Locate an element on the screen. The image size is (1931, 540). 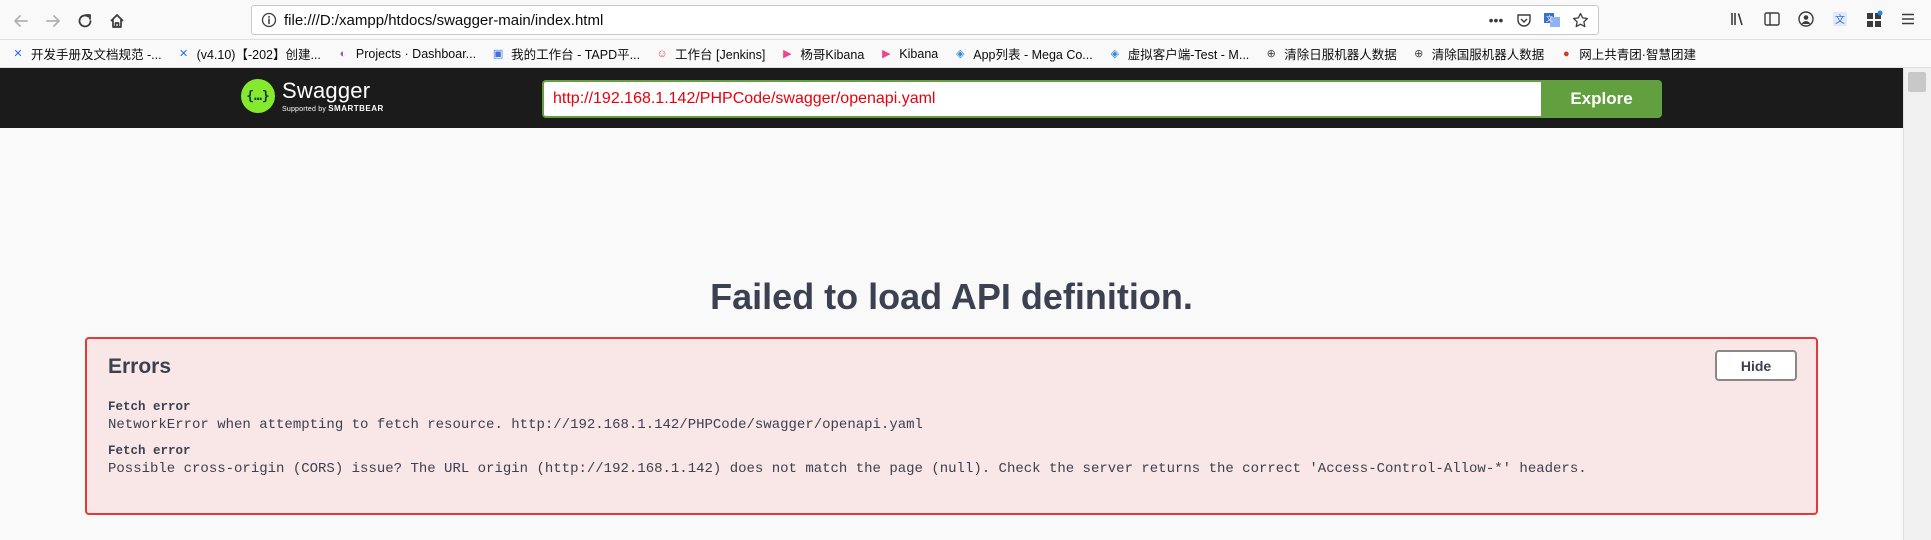
scrollbar is located at coordinates (1917, 304).